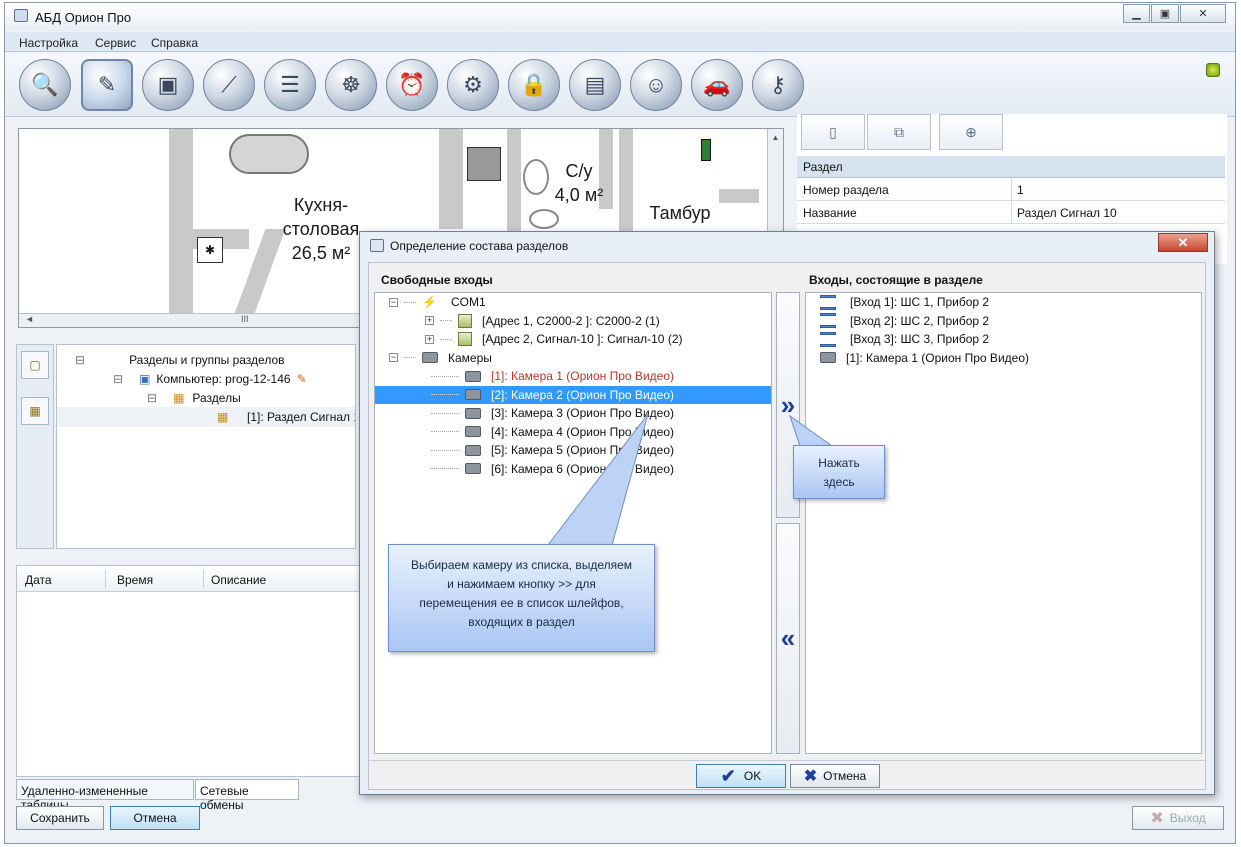 Image resolution: width=1241 pixels, height=847 pixels. I want to click on camera-item-selected: [2]: Камера 2 (Орион Про Видео), so click(573, 394).